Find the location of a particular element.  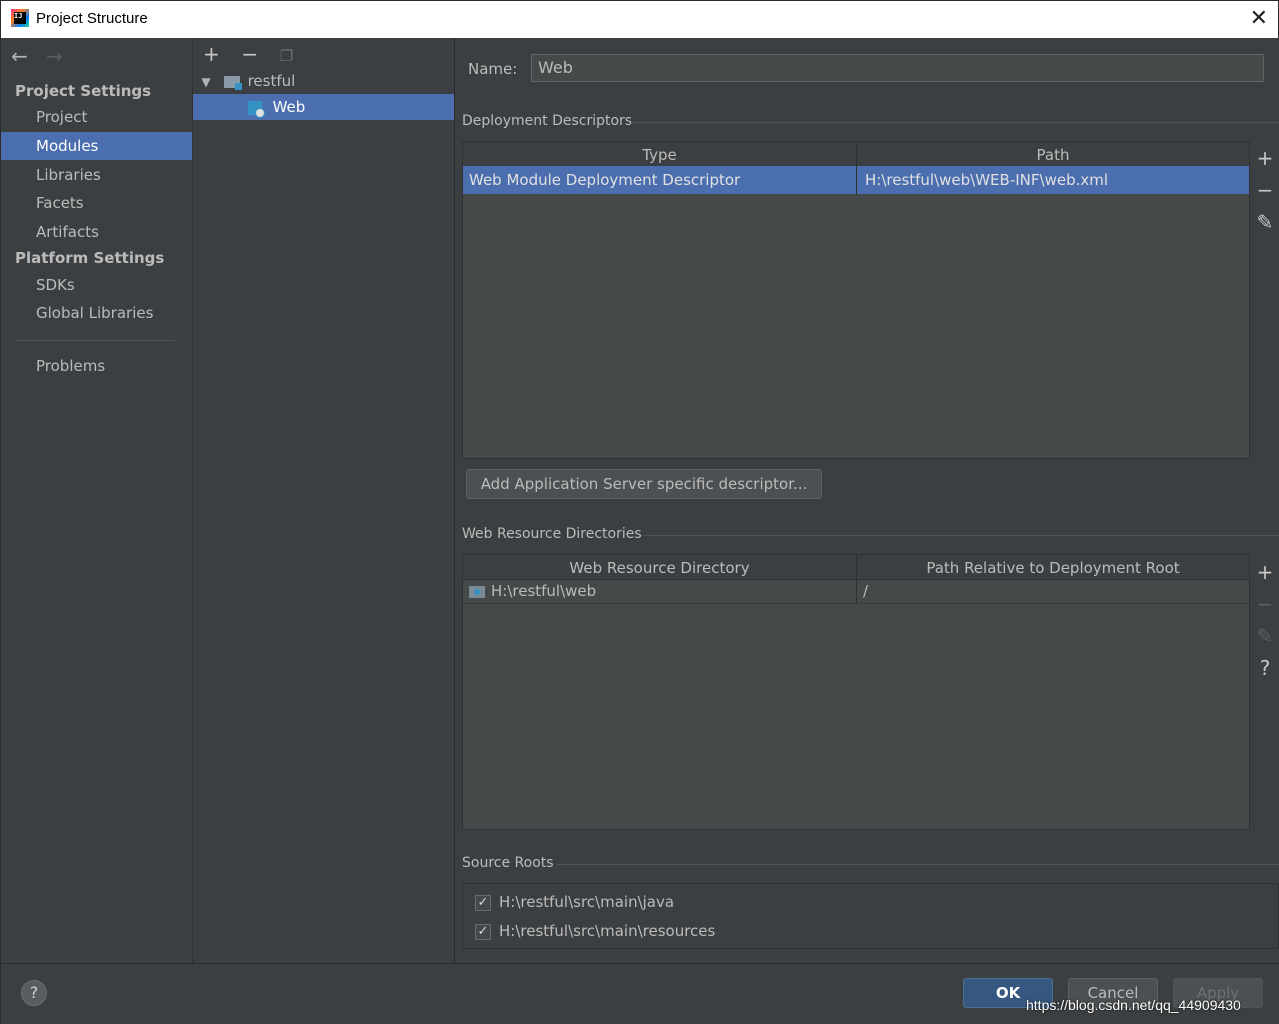

source-roots-heading: Source Roots is located at coordinates (508, 863).